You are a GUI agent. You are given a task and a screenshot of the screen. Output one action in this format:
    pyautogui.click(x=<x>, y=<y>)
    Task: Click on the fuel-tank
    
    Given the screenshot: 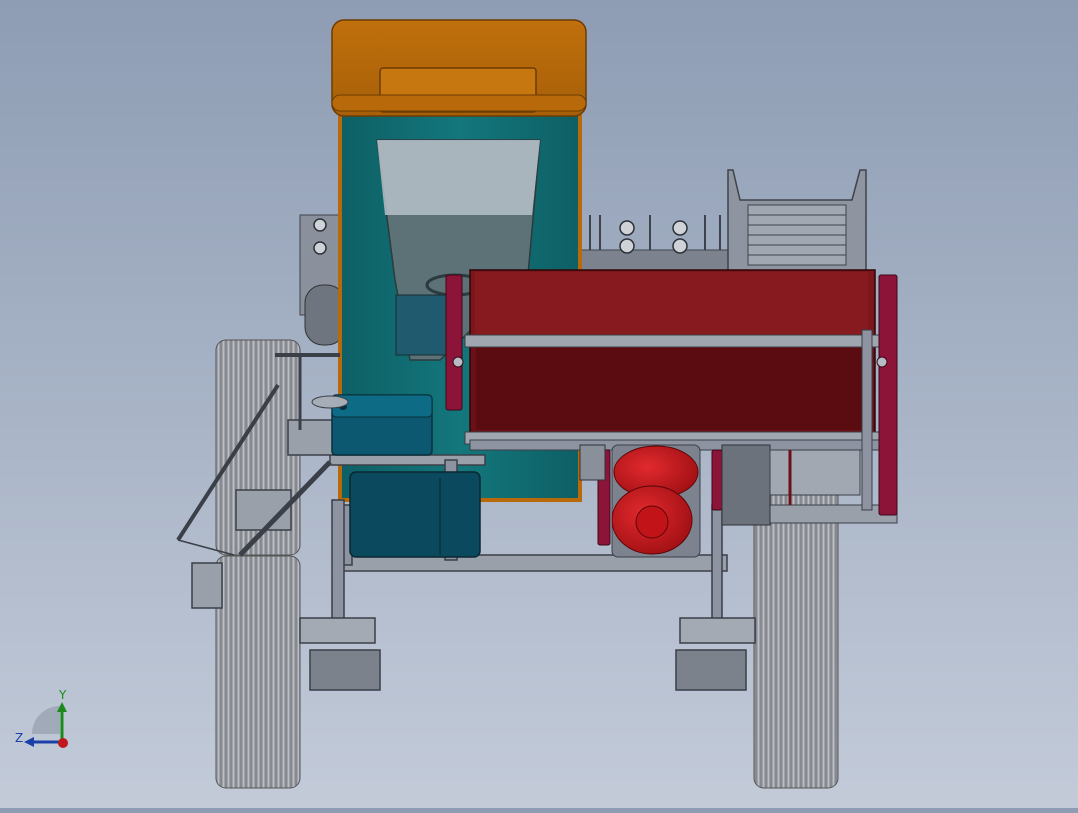 What is the action you would take?
    pyautogui.click(x=415, y=514)
    